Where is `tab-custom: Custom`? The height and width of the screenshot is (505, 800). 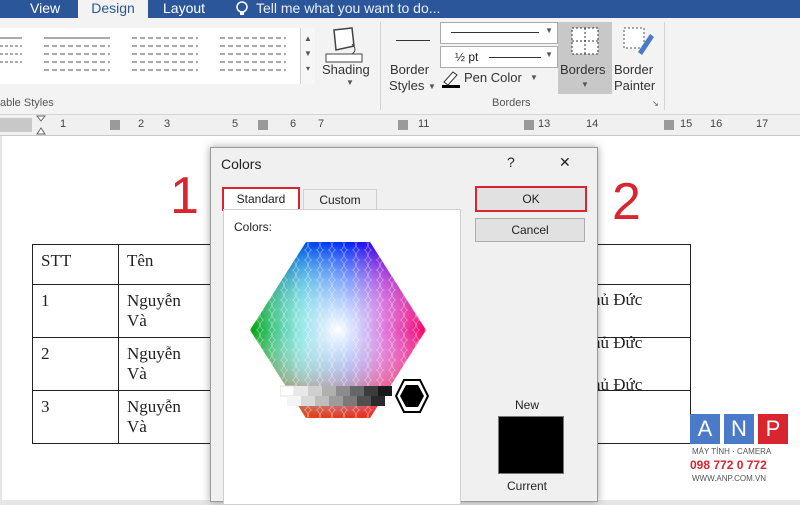
tab-custom: Custom is located at coordinates (340, 199).